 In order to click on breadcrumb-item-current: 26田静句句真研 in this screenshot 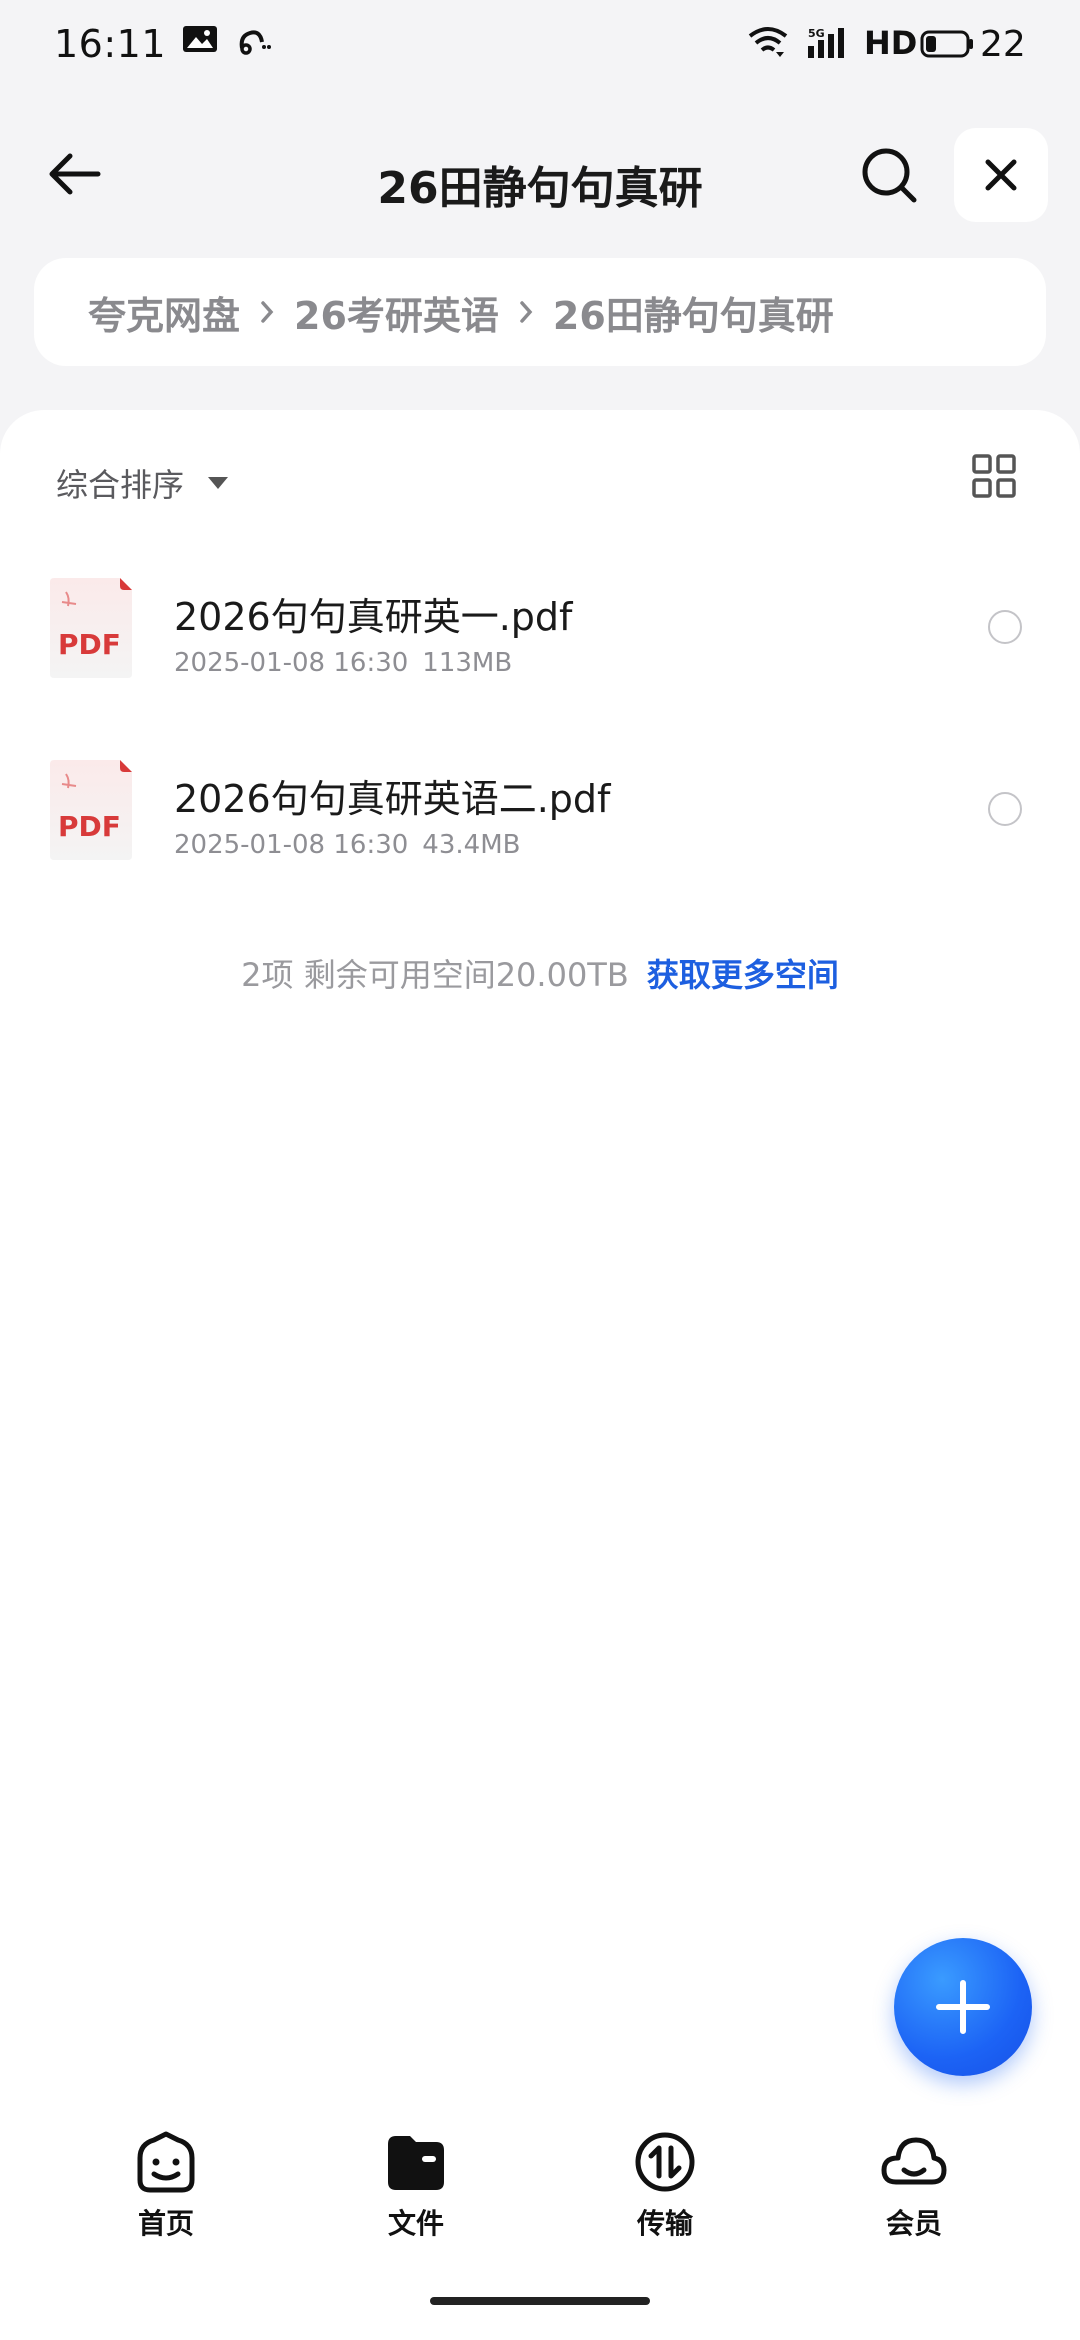, I will do `click(693, 312)`.